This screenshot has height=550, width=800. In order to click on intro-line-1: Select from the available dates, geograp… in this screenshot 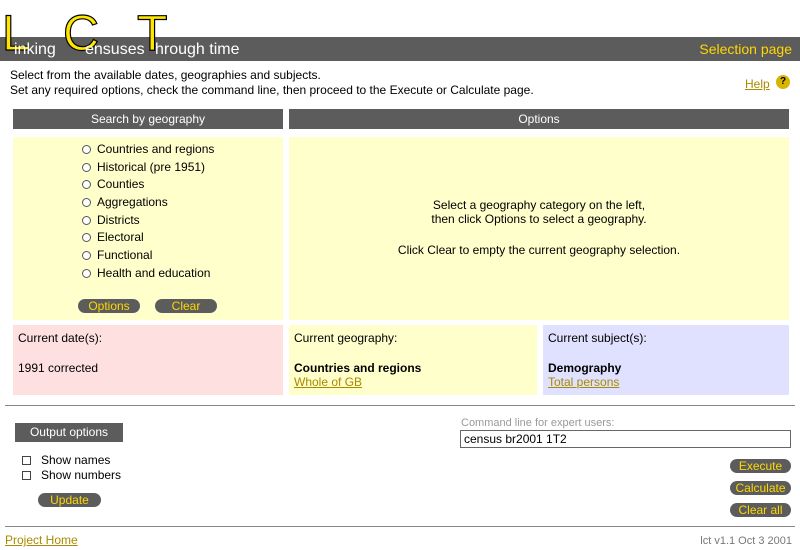, I will do `click(165, 75)`.